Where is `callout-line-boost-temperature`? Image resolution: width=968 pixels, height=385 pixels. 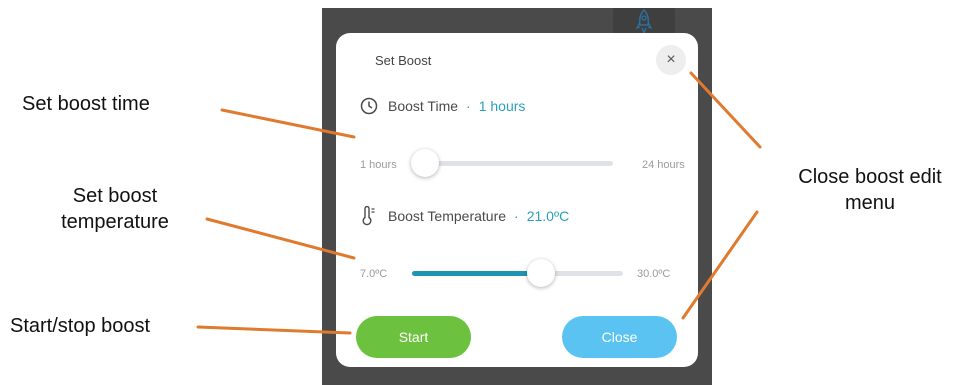
callout-line-boost-temperature is located at coordinates (280, 238).